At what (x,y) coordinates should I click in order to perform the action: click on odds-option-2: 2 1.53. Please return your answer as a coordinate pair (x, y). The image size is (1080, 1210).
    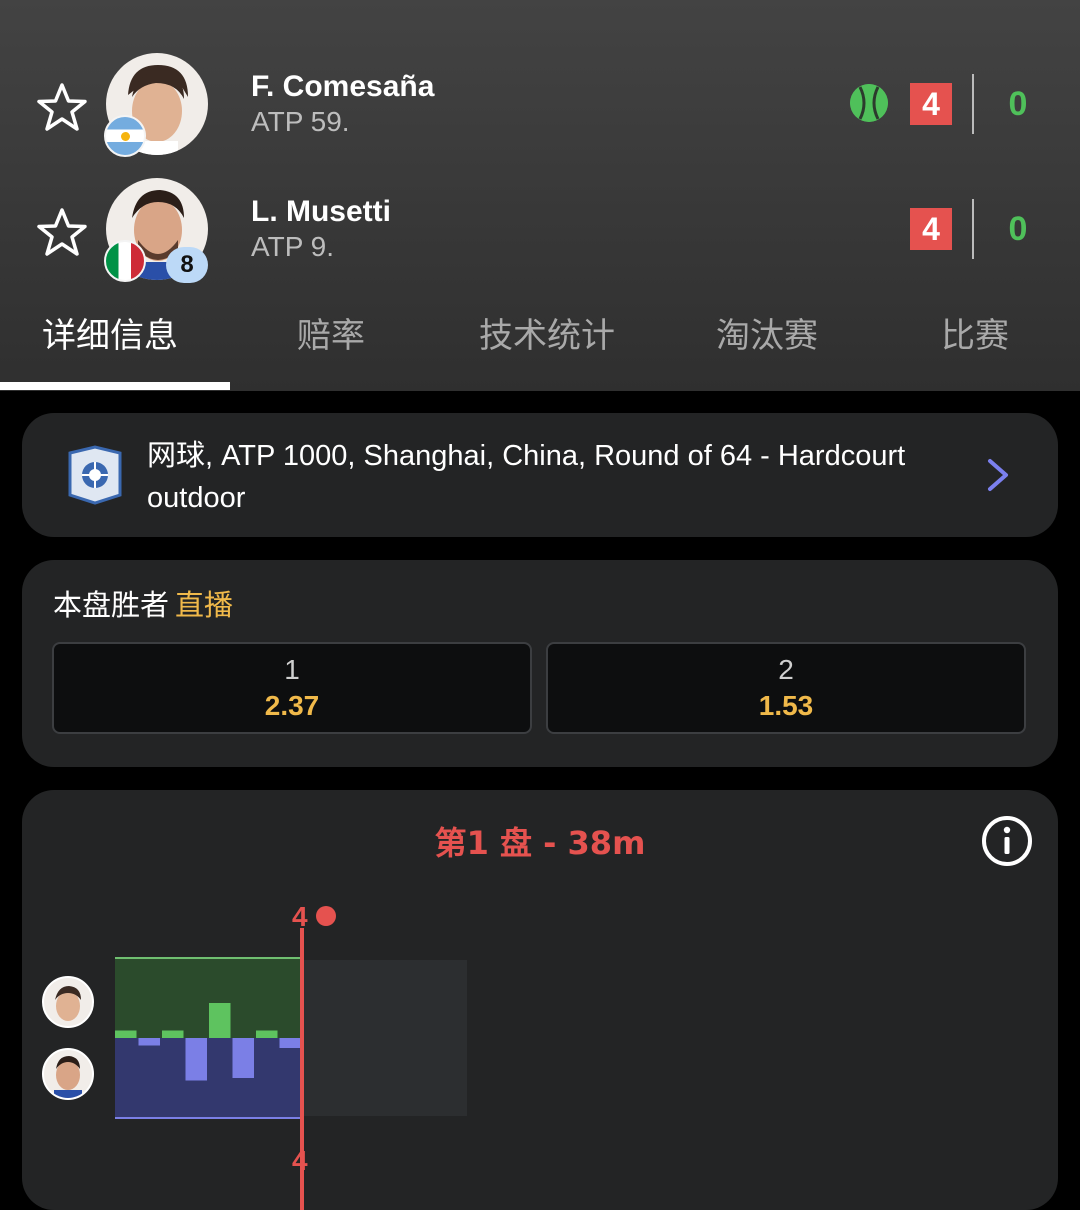
    Looking at the image, I should click on (786, 688).